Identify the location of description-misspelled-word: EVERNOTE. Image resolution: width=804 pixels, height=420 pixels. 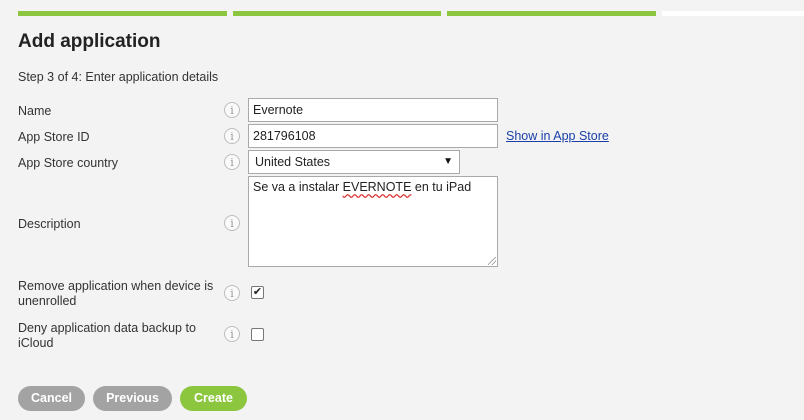
(377, 187).